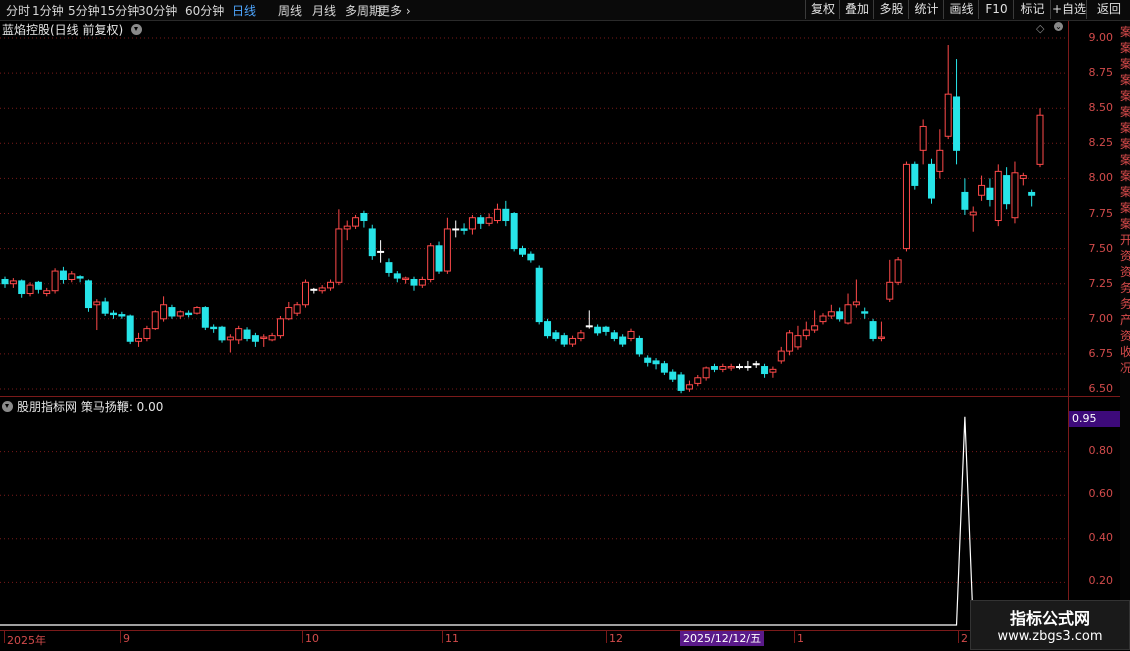 Image resolution: width=1130 pixels, height=651 pixels. I want to click on period-tab: 5分钟, so click(84, 10).